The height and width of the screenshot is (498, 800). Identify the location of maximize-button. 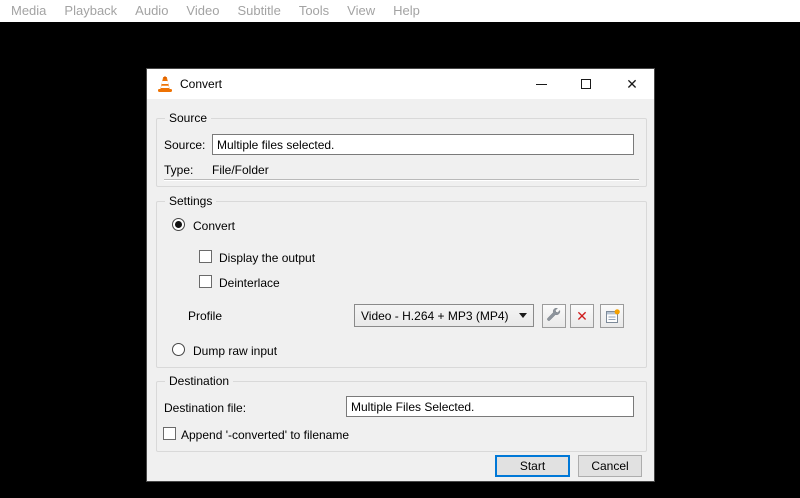
(586, 84).